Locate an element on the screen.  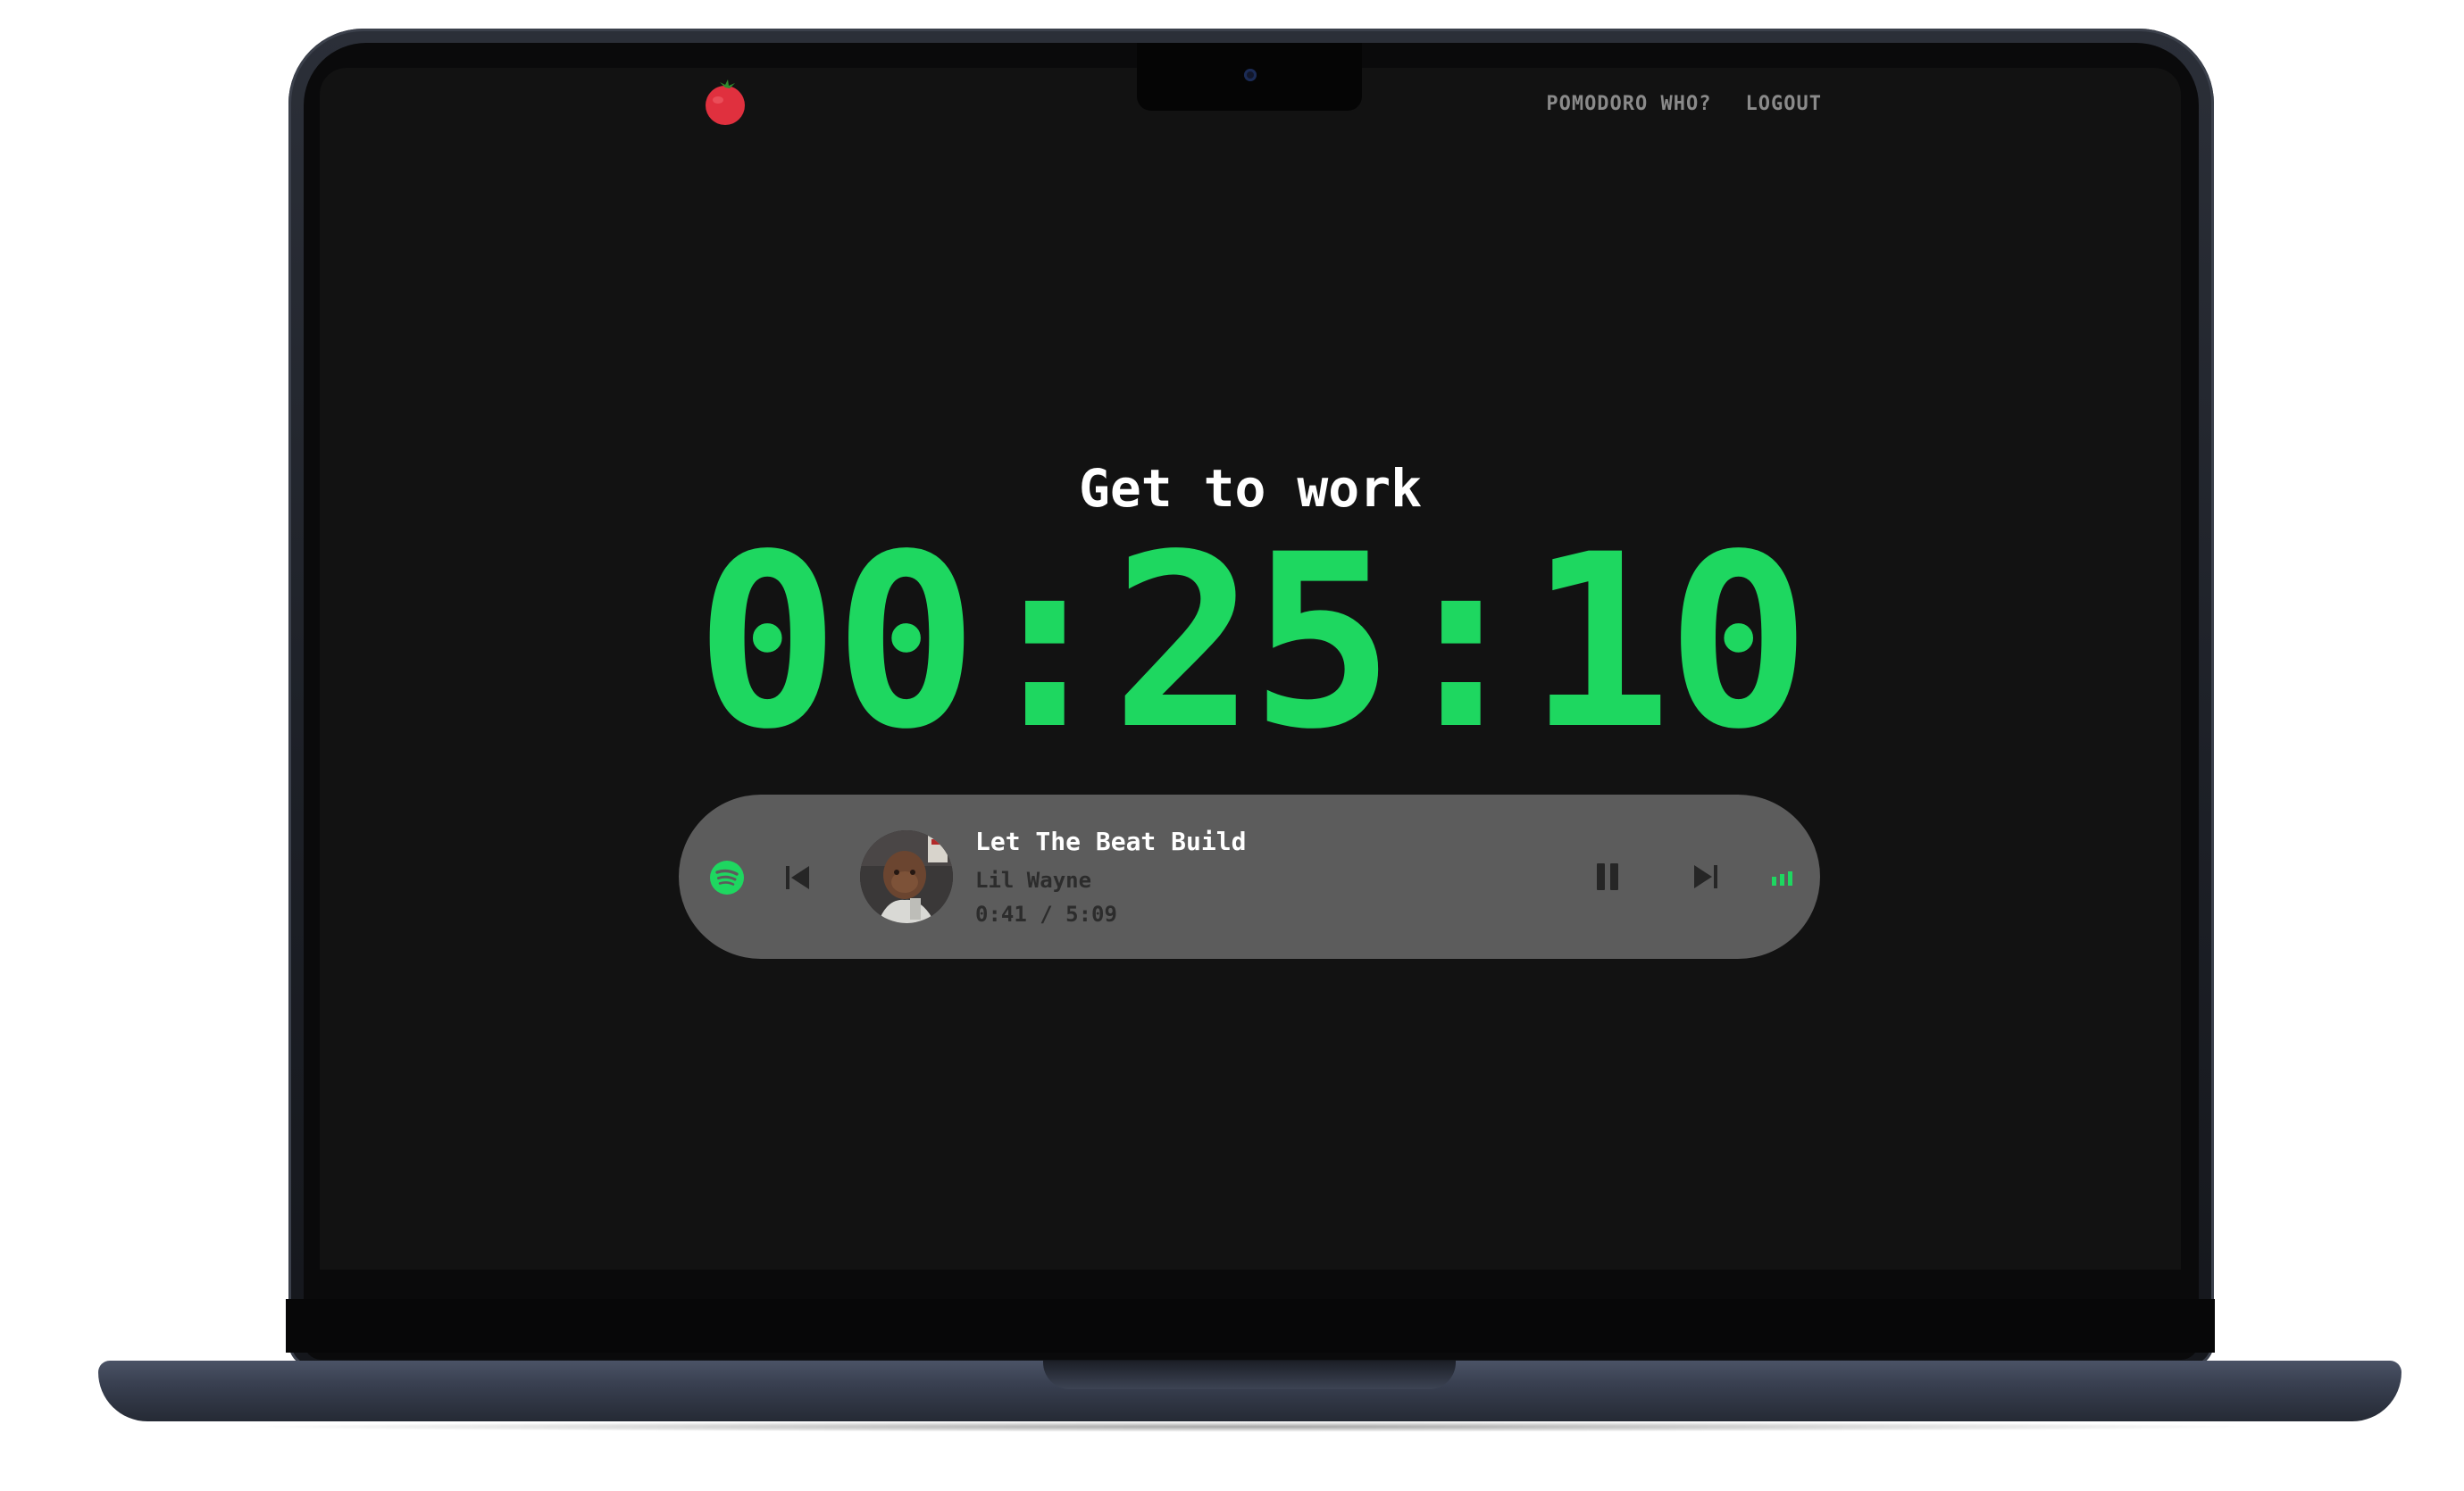
album-cover-image is located at coordinates (906, 877).